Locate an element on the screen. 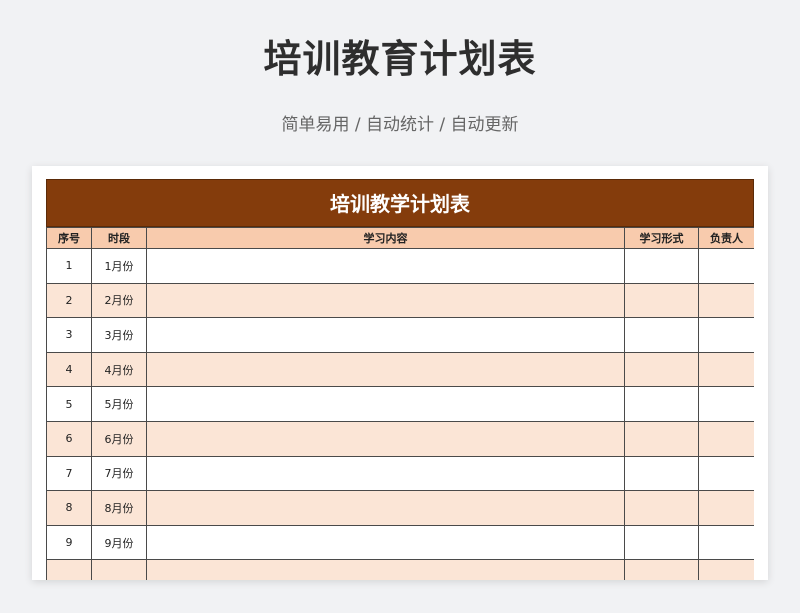  table-row: 2 2月份 is located at coordinates (400, 300).